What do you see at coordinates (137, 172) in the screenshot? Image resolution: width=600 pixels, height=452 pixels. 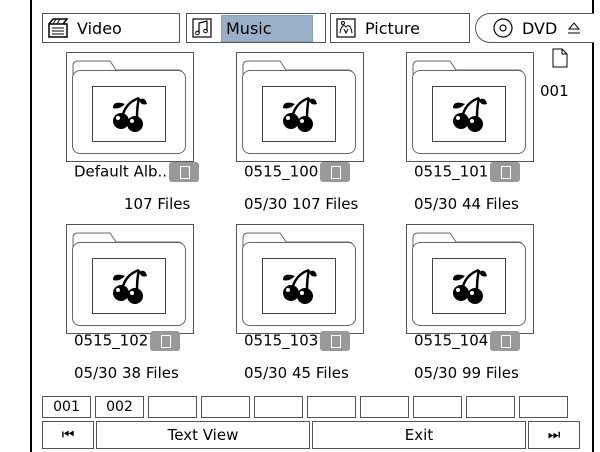 I see `album-name: Default Alb..` at bounding box center [137, 172].